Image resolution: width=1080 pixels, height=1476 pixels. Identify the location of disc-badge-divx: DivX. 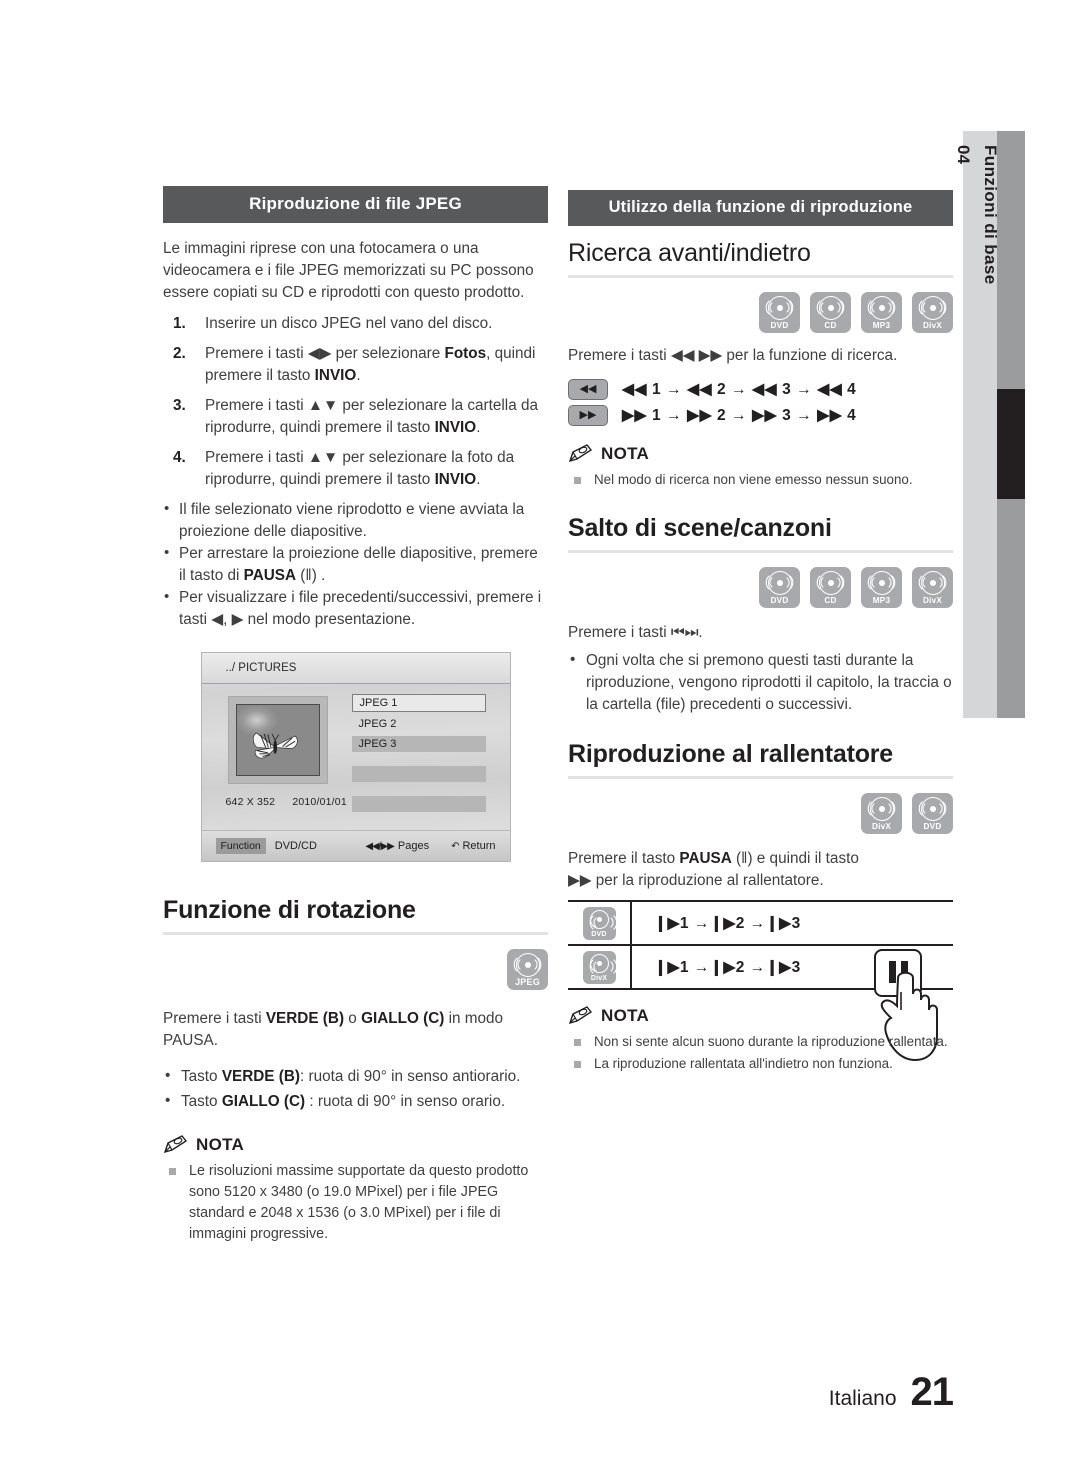
(881, 813).